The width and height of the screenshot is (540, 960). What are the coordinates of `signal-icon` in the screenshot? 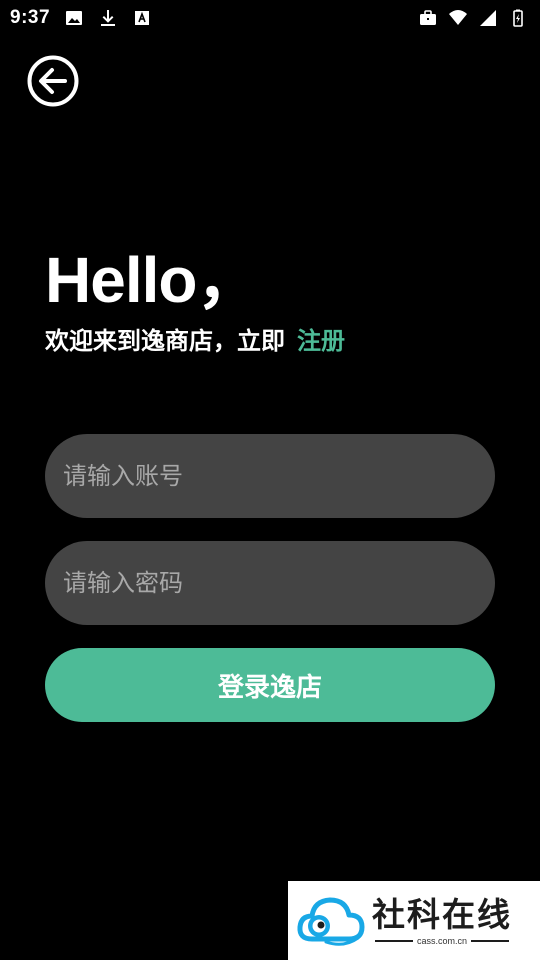 It's located at (488, 18).